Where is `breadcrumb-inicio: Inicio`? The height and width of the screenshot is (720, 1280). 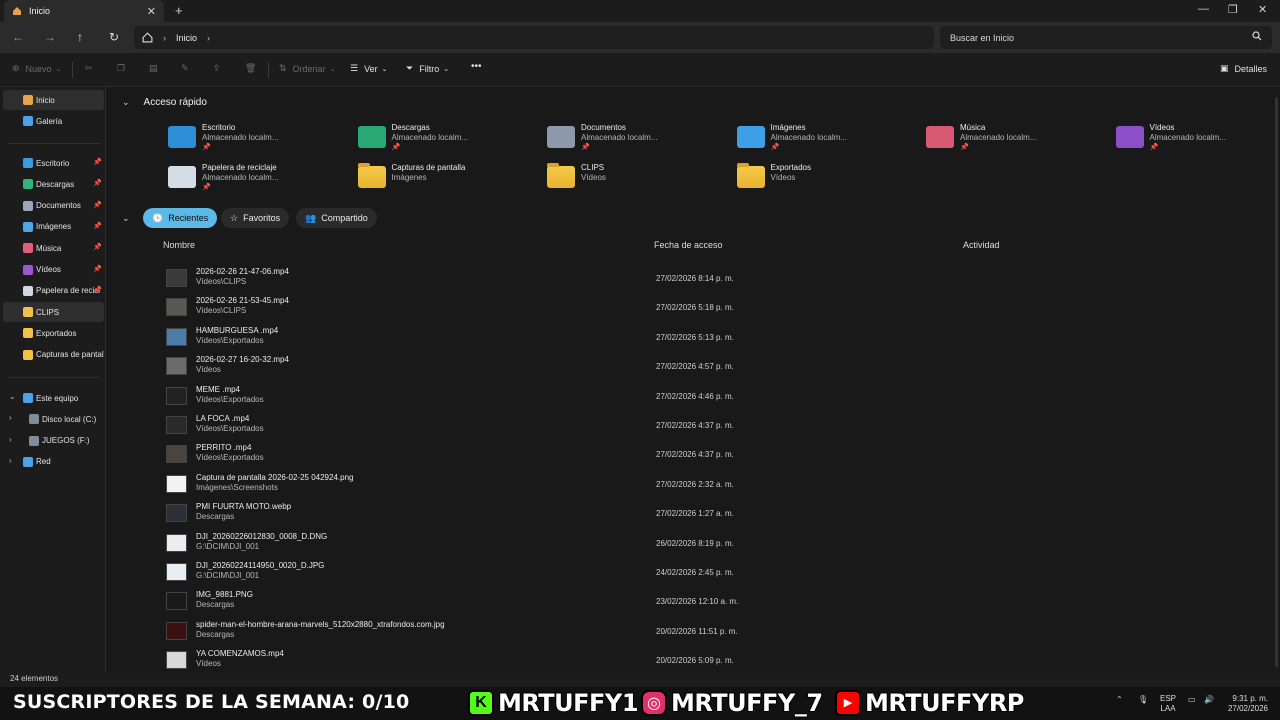 breadcrumb-inicio: Inicio is located at coordinates (186, 38).